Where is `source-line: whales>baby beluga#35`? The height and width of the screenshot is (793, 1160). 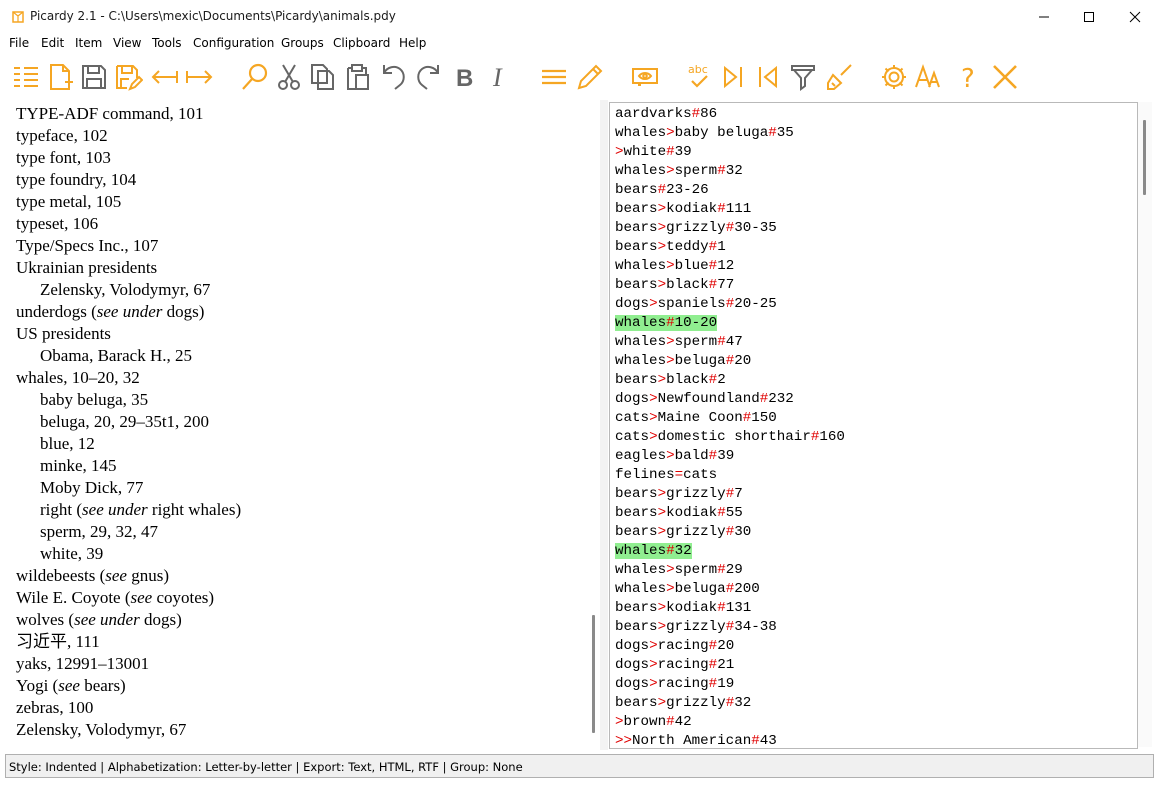
source-line: whales>baby beluga#35 is located at coordinates (704, 133).